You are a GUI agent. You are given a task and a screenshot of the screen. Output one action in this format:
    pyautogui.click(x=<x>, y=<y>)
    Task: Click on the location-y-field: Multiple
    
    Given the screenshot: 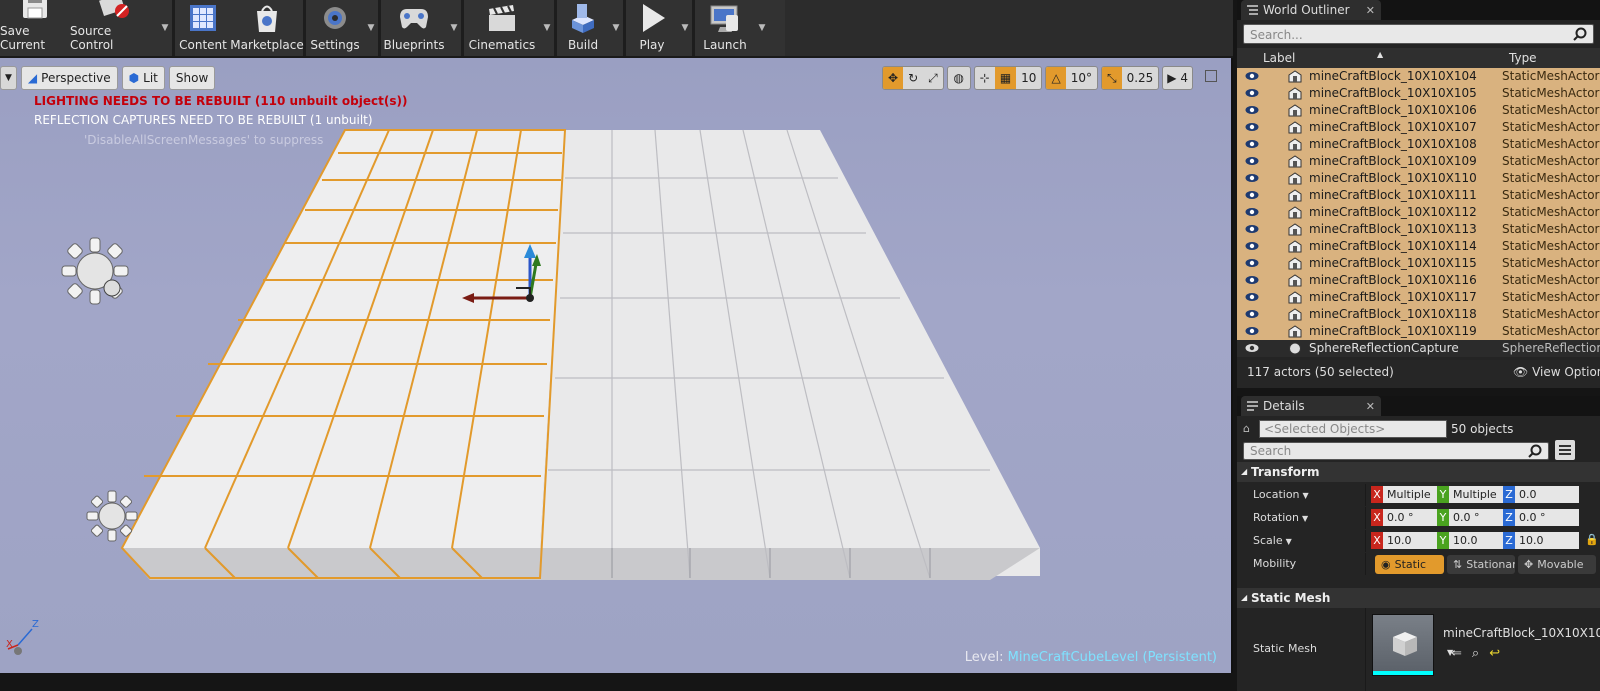 What is the action you would take?
    pyautogui.click(x=1476, y=494)
    